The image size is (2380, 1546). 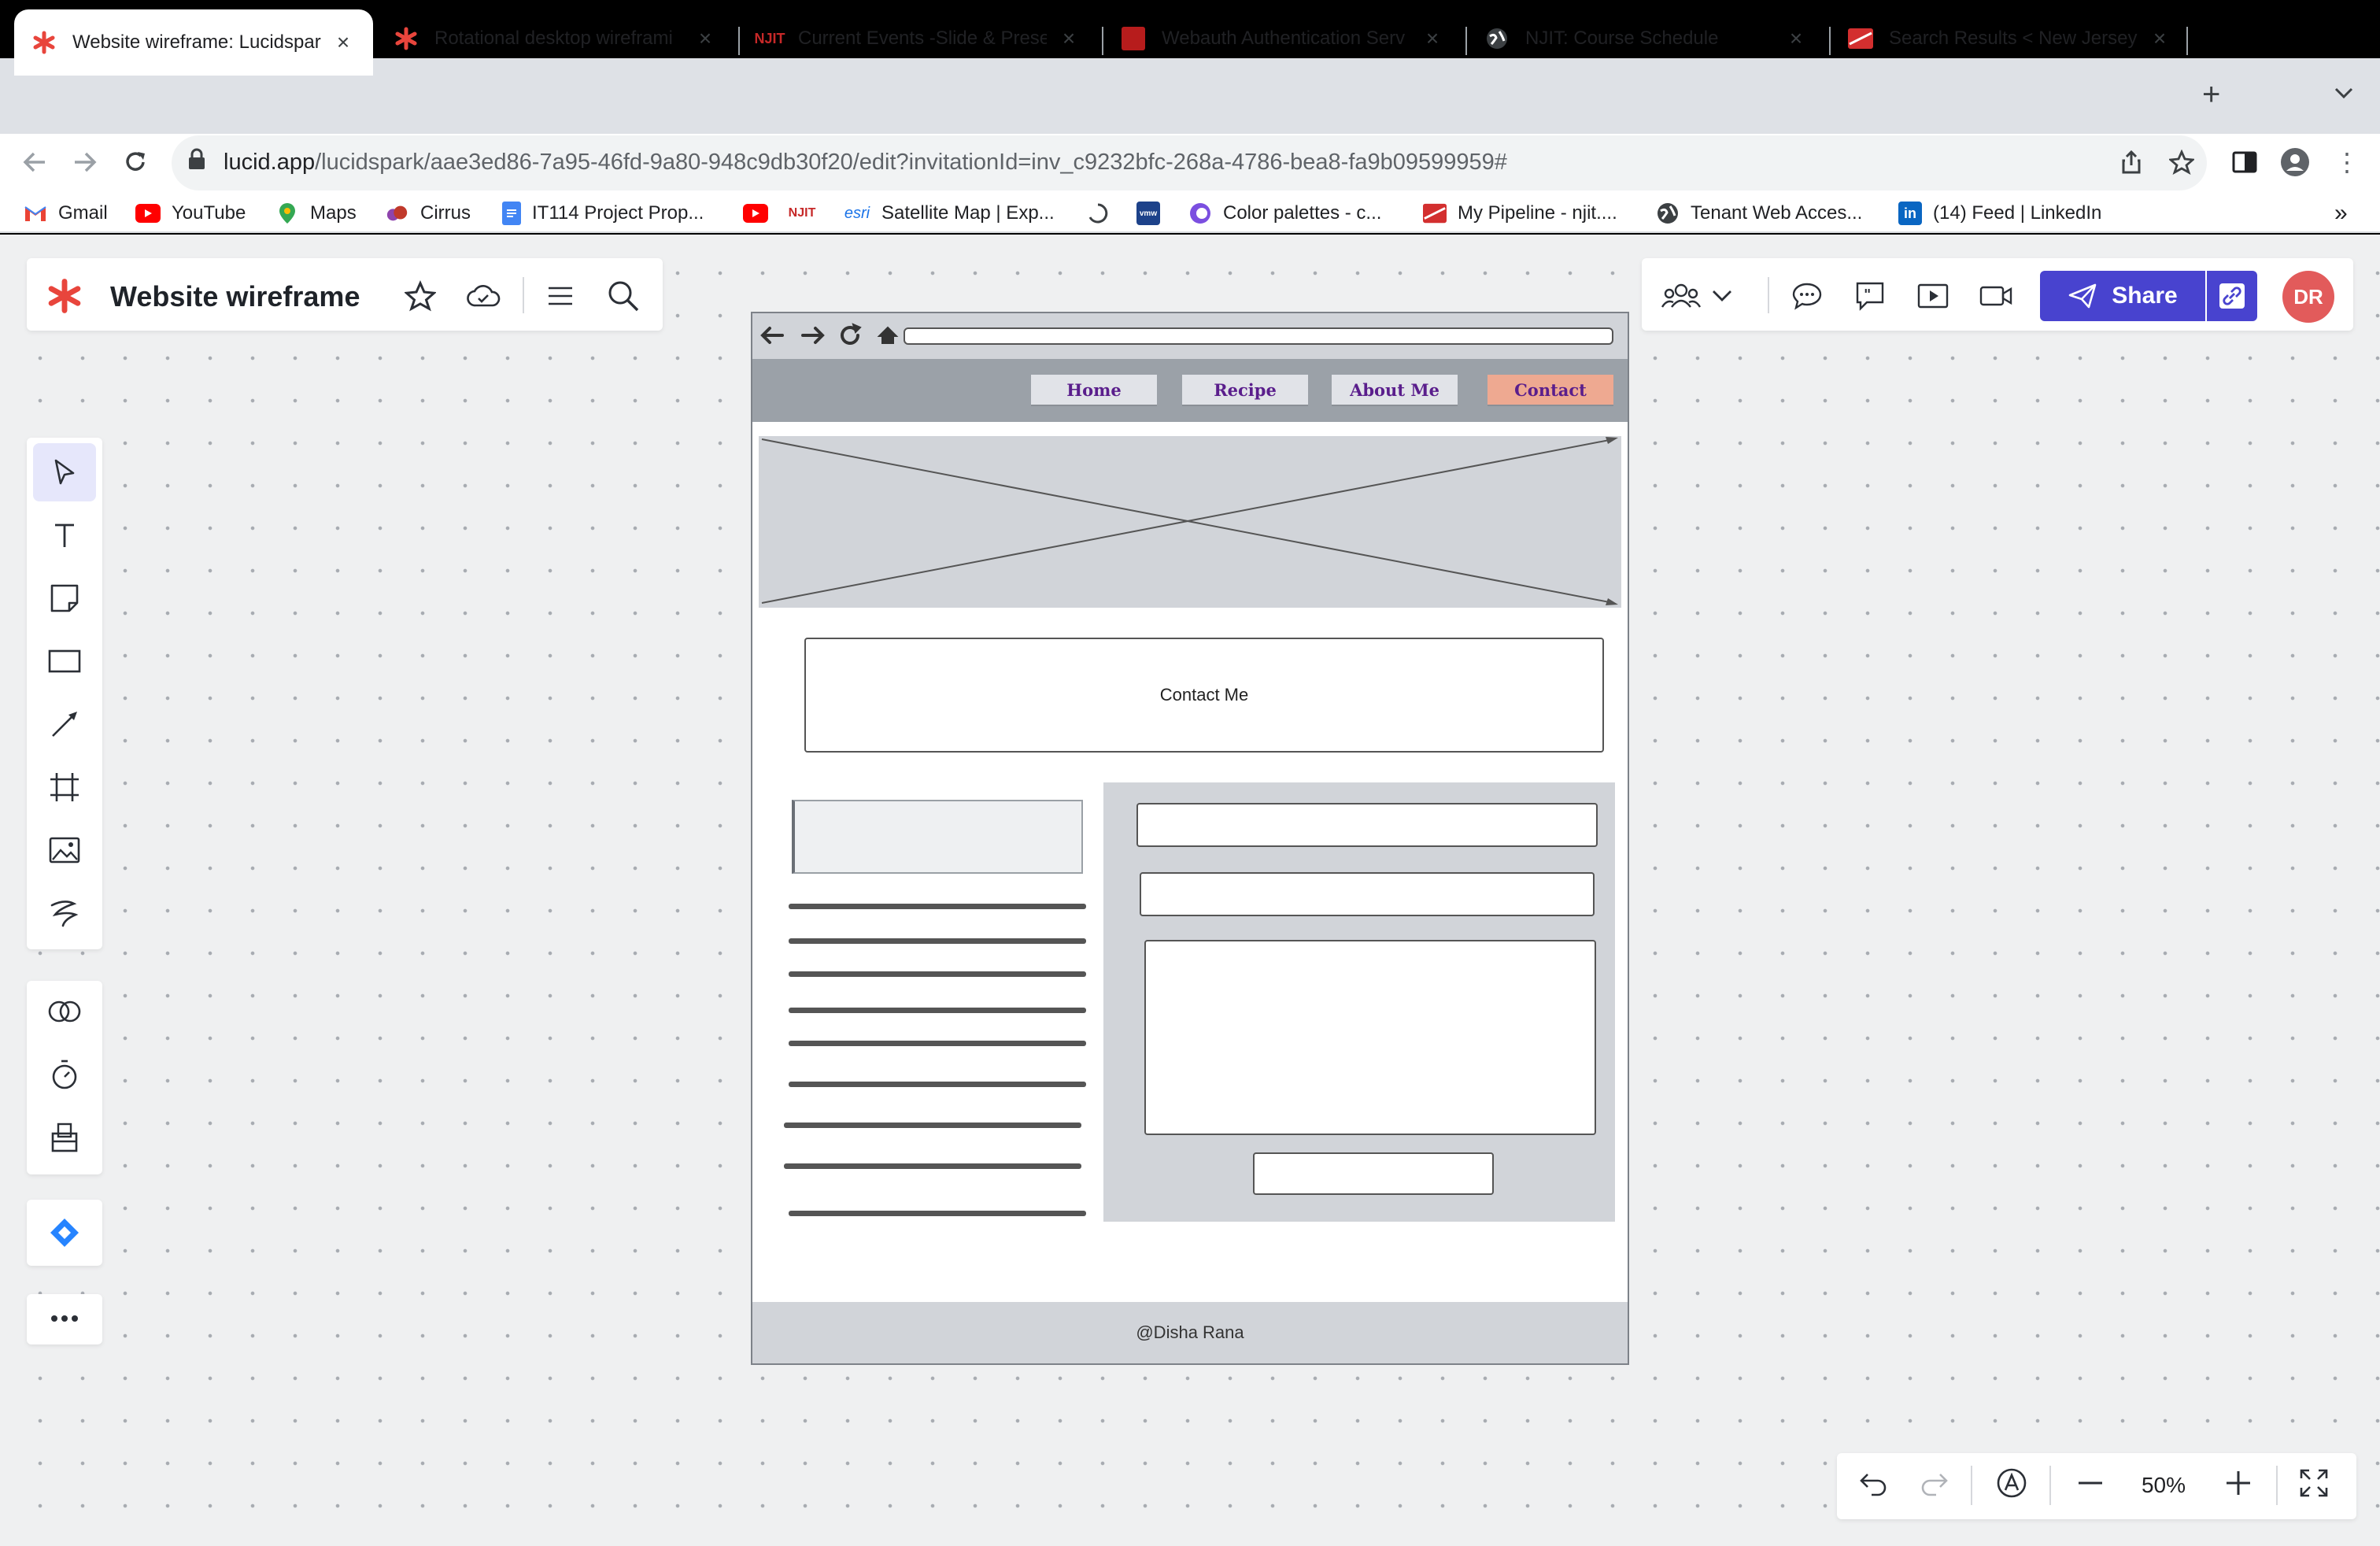 I want to click on link-icon, so click(x=2232, y=296).